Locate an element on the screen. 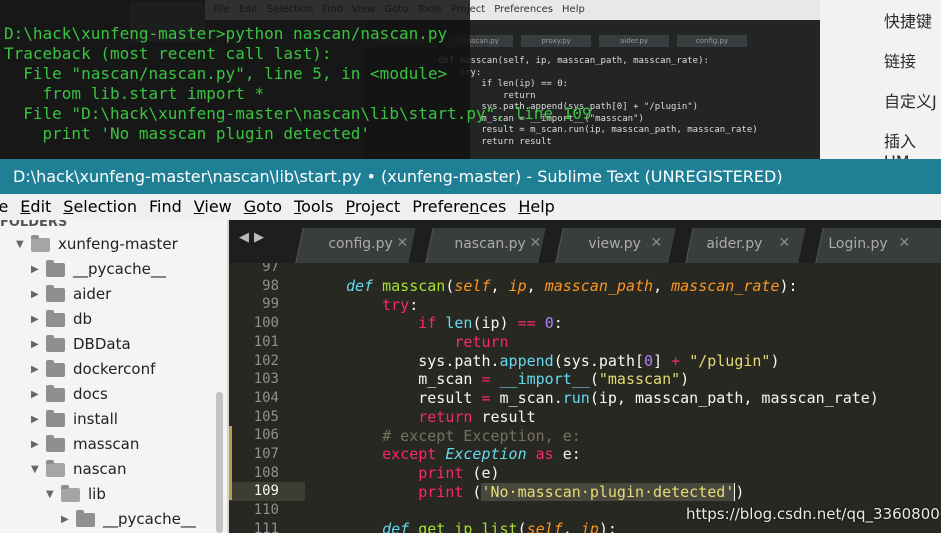 The width and height of the screenshot is (941, 533). sidebar-folder-item: ▶ masscan is located at coordinates (114, 444).